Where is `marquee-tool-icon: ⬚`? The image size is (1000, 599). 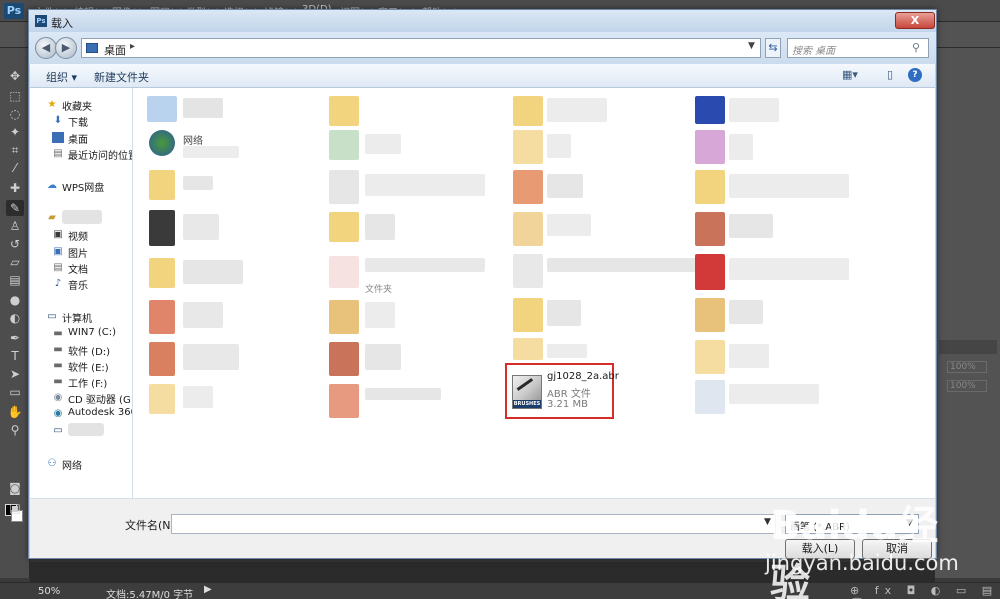 marquee-tool-icon: ⬚ is located at coordinates (15, 96).